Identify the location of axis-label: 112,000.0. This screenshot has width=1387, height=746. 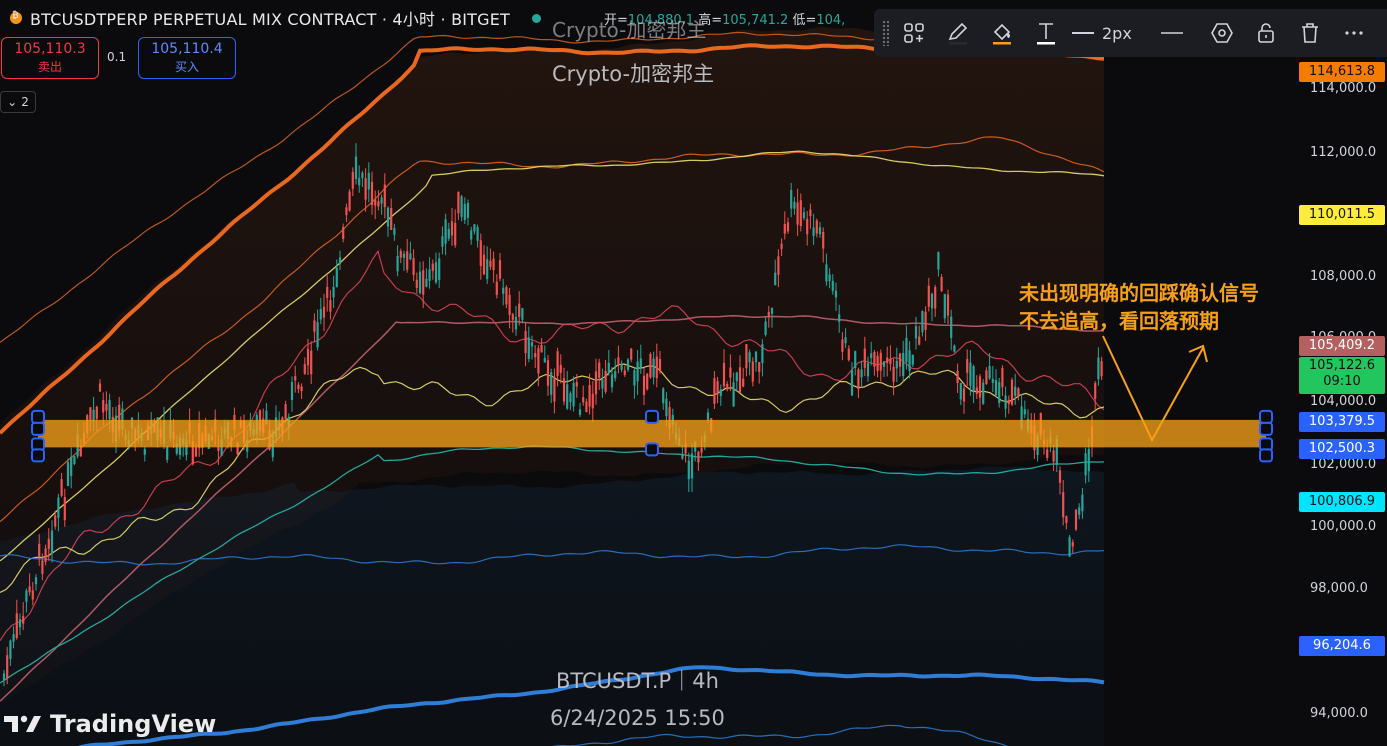
(1343, 152).